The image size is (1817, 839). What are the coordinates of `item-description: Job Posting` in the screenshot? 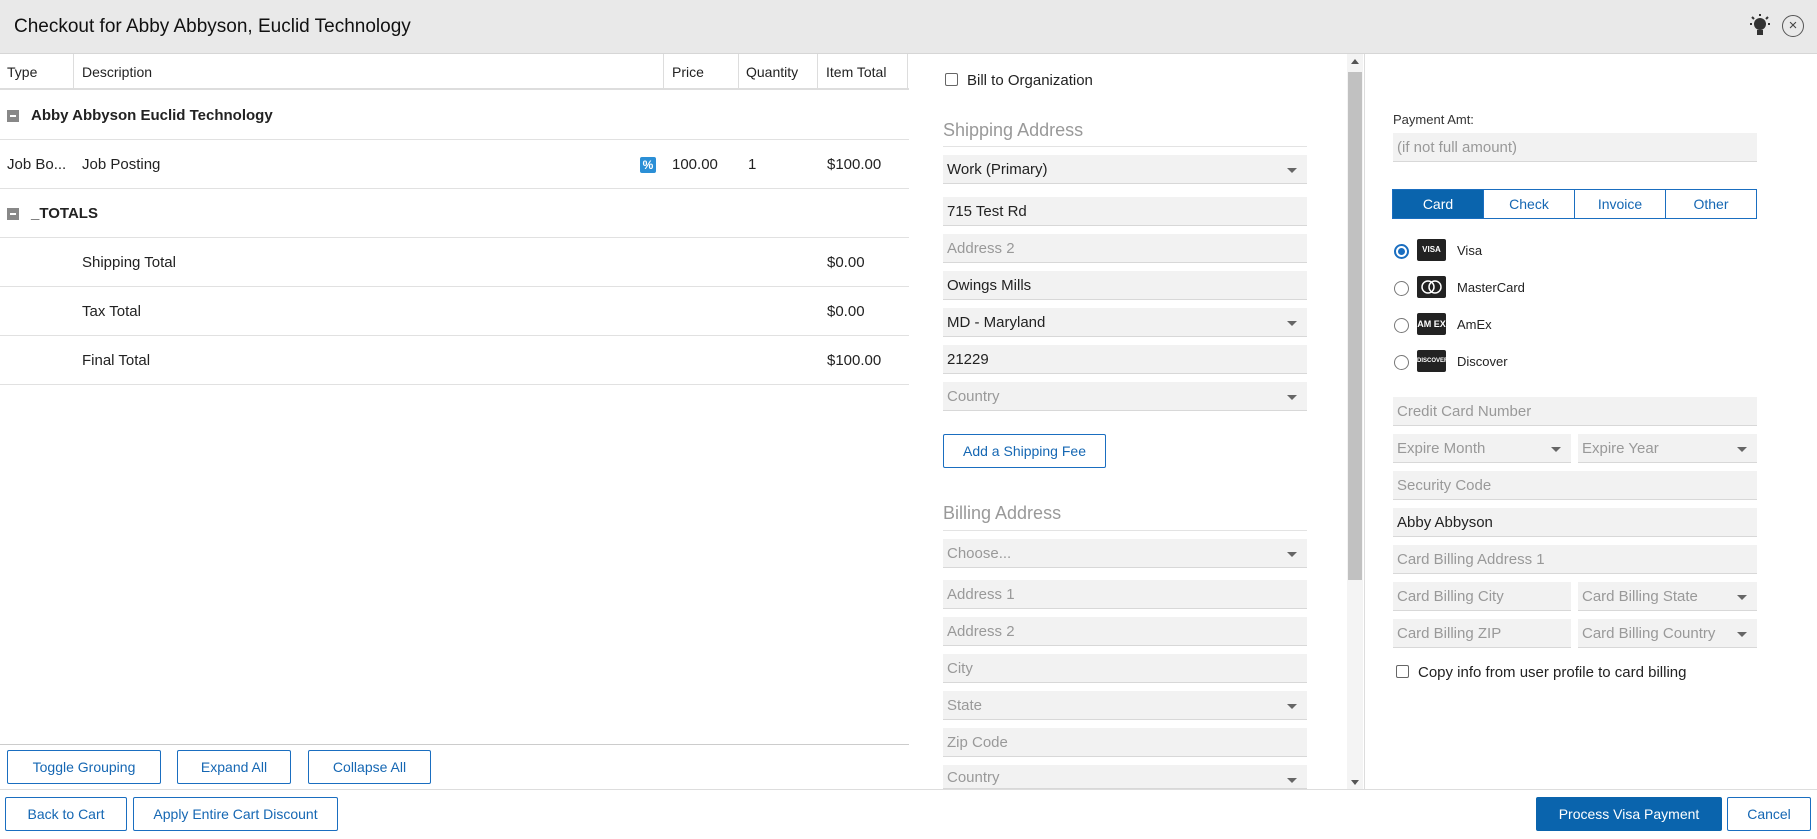 It's located at (121, 164).